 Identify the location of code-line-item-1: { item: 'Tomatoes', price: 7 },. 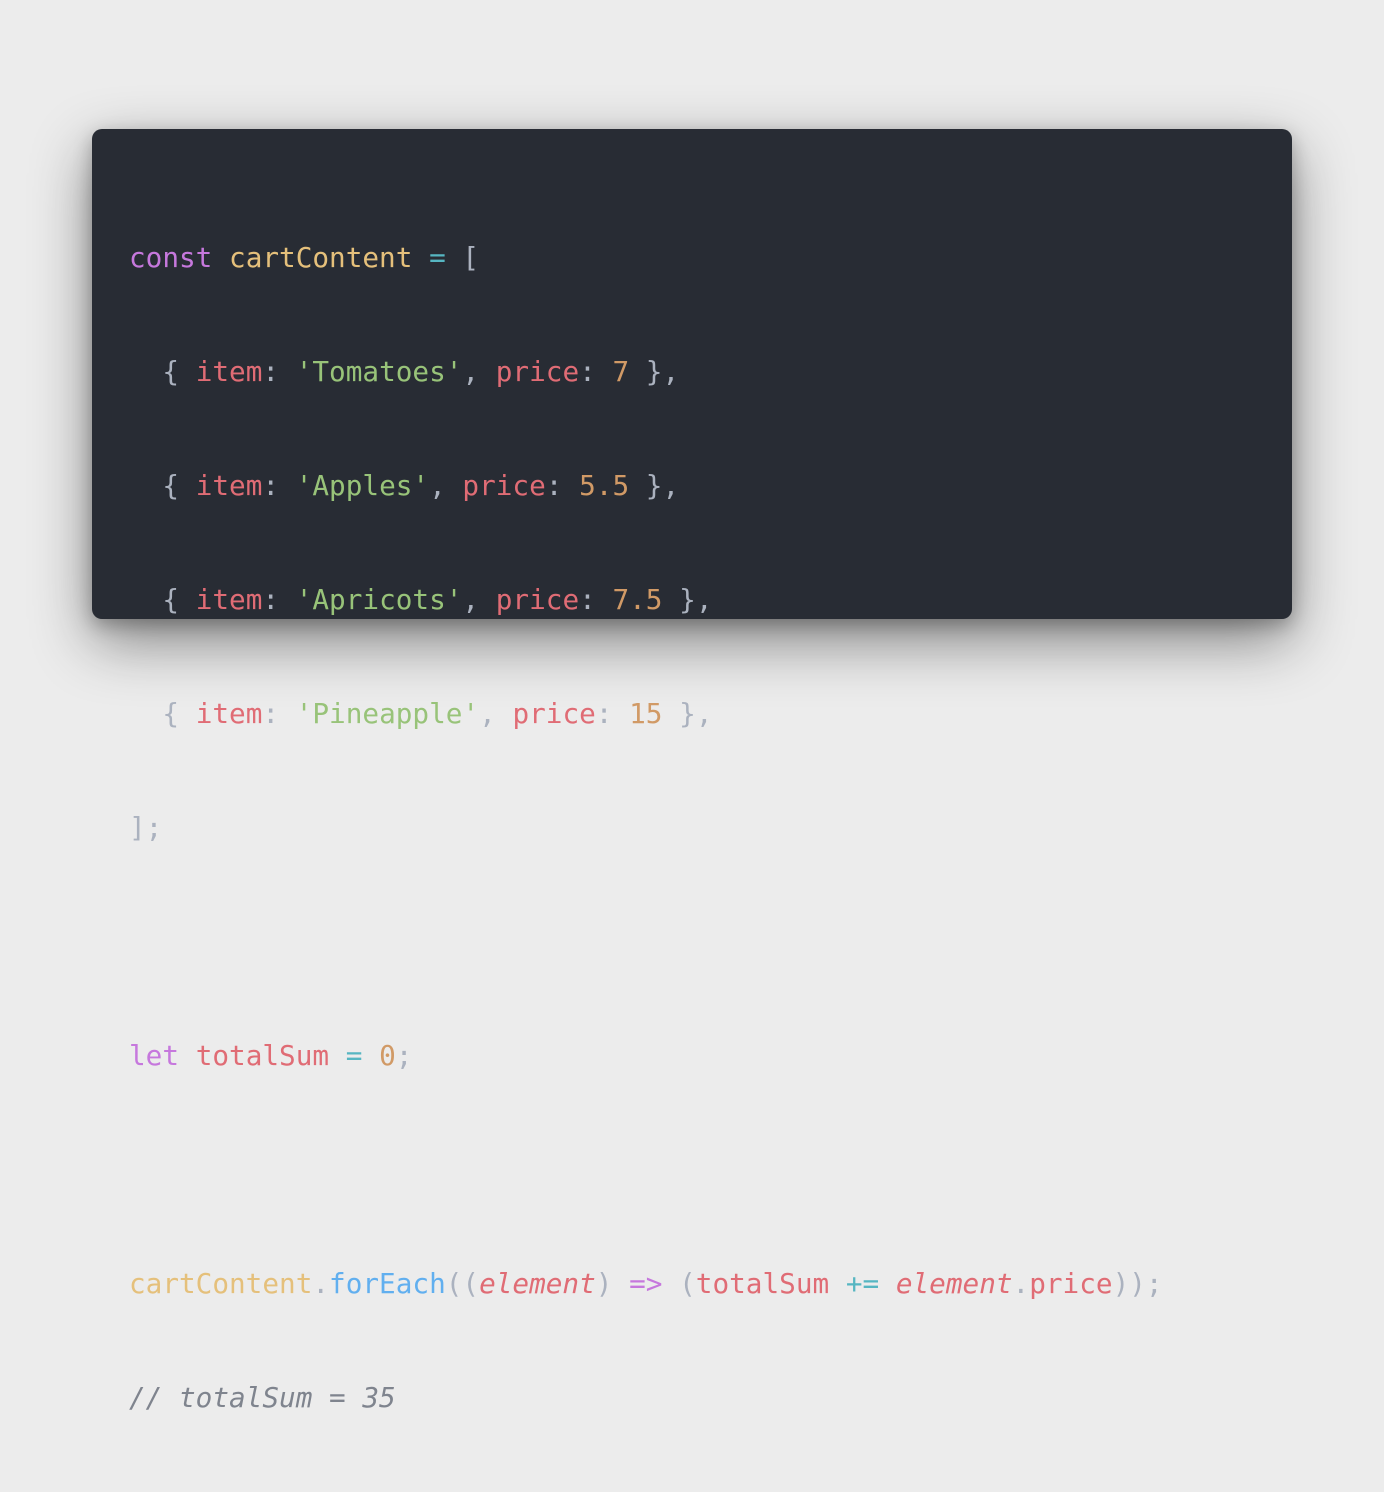
(421, 371).